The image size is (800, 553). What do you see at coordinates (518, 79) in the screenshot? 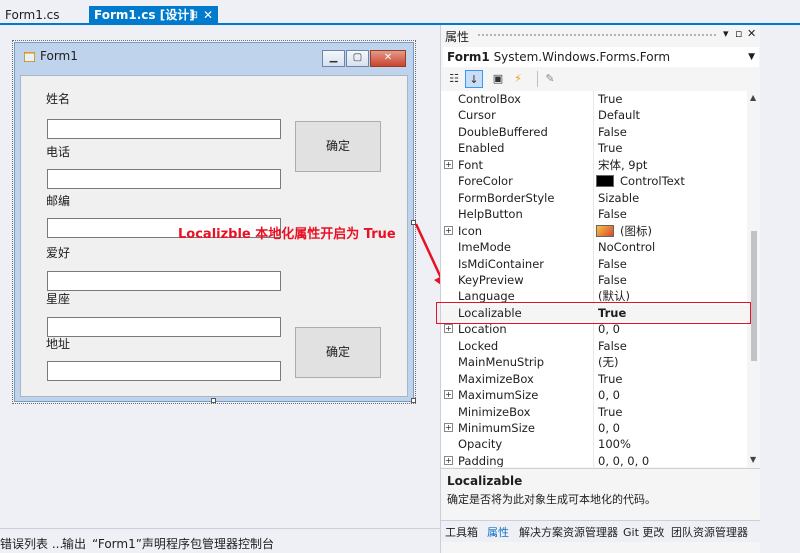
I see `events-icon: ⚡` at bounding box center [518, 79].